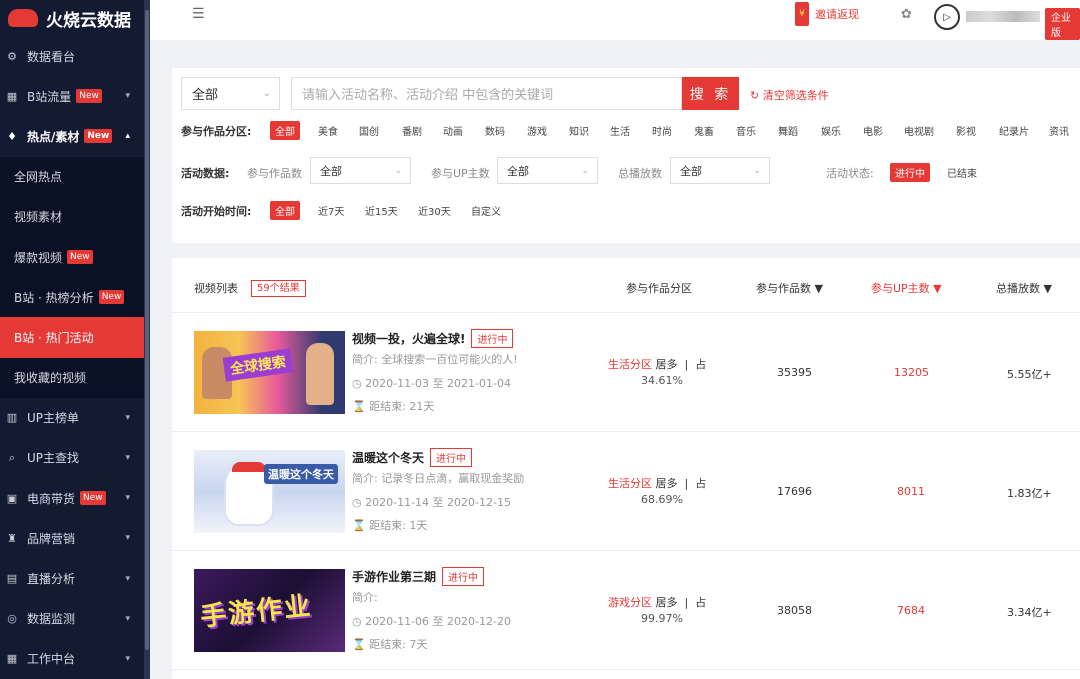 This screenshot has width=1080, height=679. Describe the element at coordinates (620, 130) in the screenshot. I see `zone-chip: 生活` at that location.